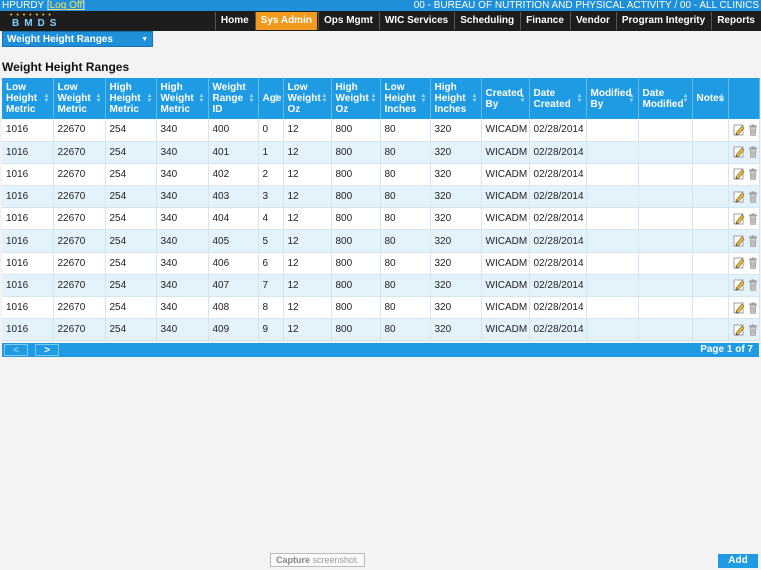  Describe the element at coordinates (356, 98) in the screenshot. I see `column-header: High Weight Oz ▲ ▼` at that location.